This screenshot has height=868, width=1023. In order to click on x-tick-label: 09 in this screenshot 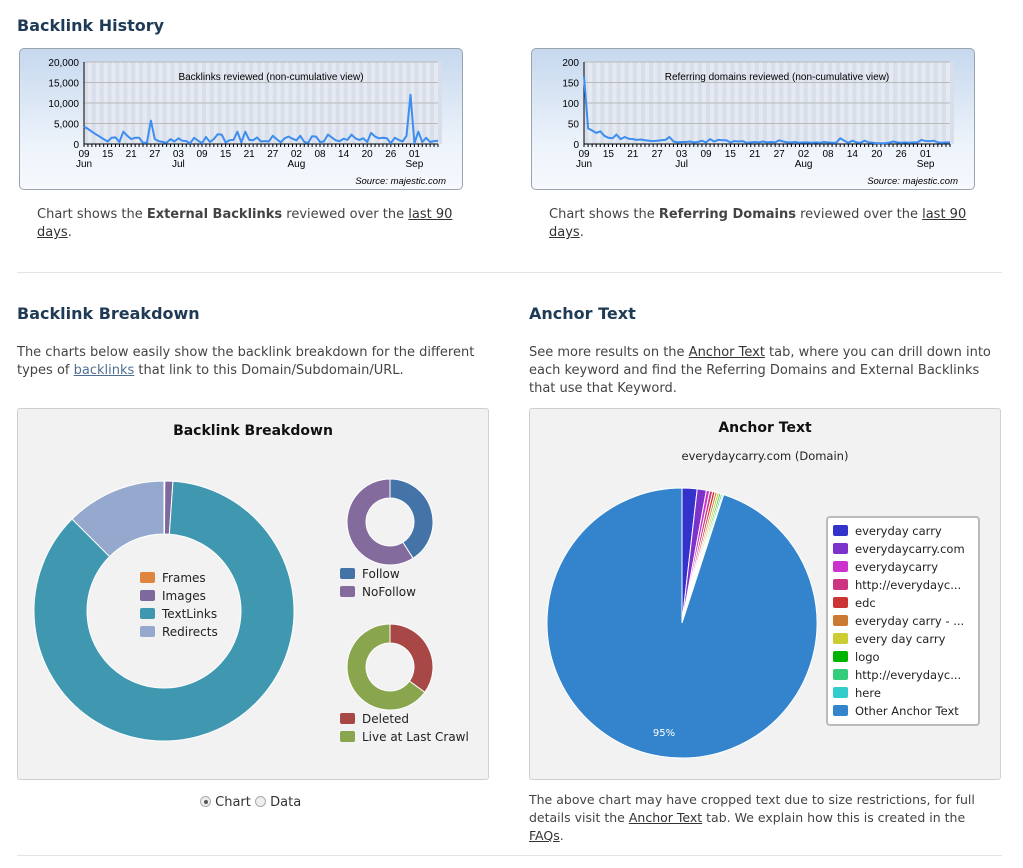, I will do `click(706, 154)`.